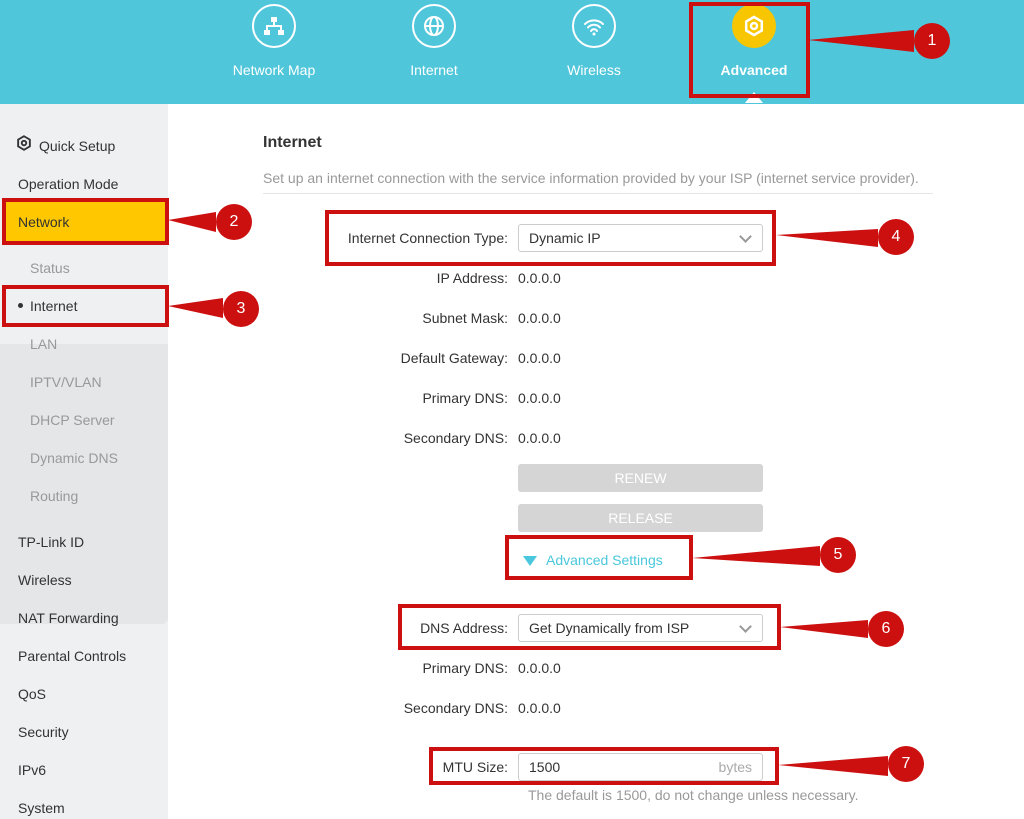  What do you see at coordinates (241, 309) in the screenshot?
I see `annotation-callout-3: 3` at bounding box center [241, 309].